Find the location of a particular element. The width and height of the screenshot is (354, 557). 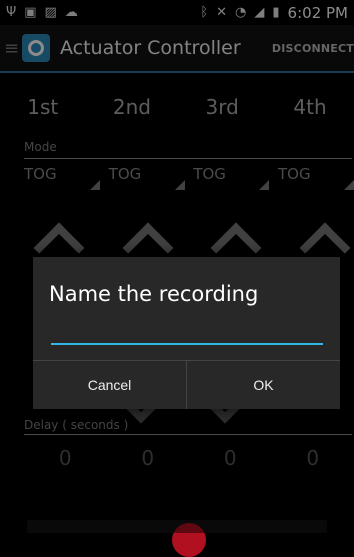

ok-button: OK is located at coordinates (263, 385).